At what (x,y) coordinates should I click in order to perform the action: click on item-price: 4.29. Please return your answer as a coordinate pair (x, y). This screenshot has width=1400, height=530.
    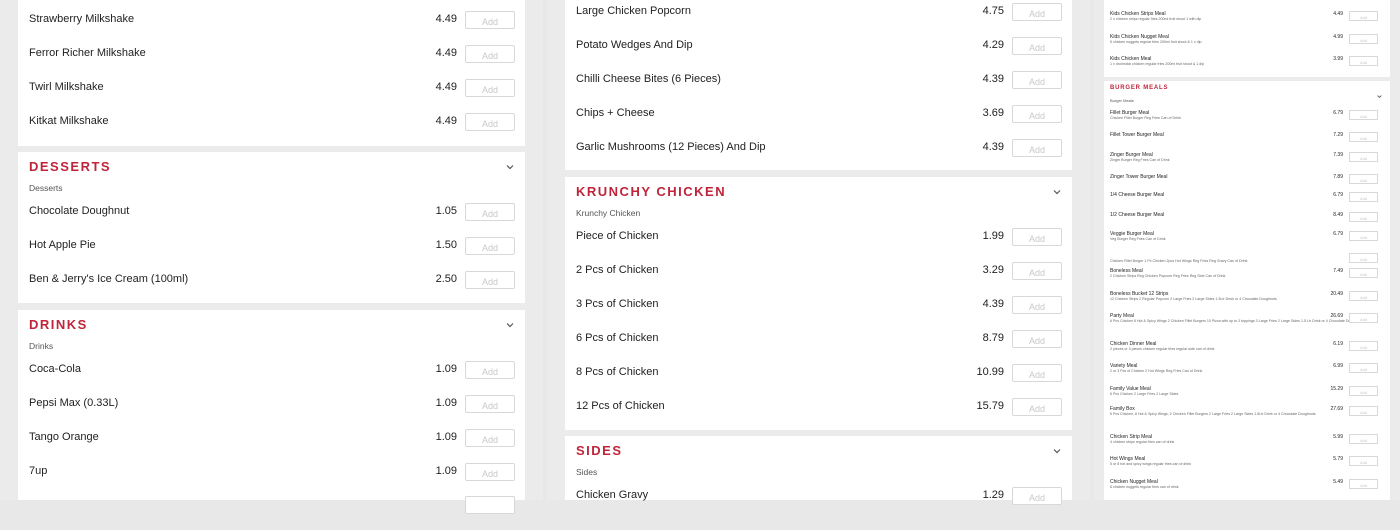
    Looking at the image, I should click on (993, 45).